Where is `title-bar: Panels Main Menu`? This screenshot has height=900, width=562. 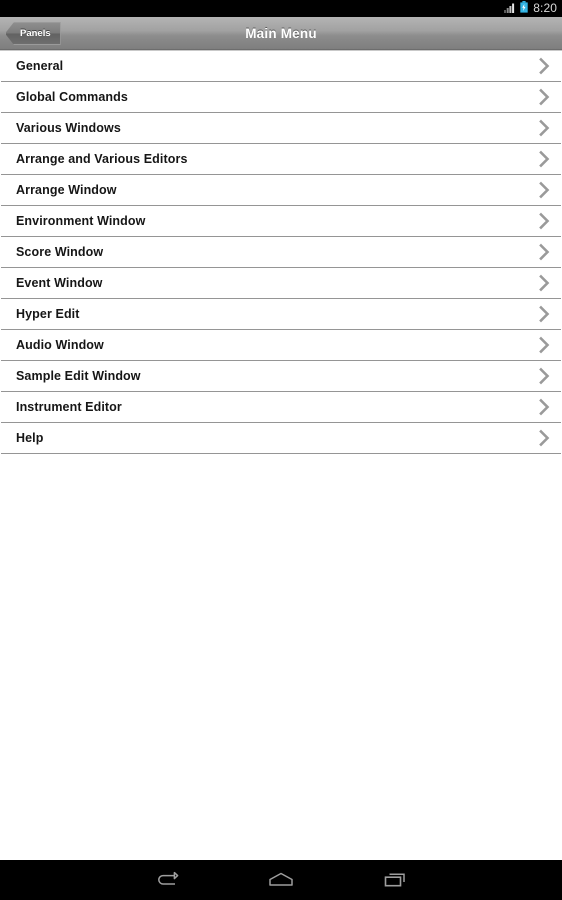 title-bar: Panels Main Menu is located at coordinates (281, 33).